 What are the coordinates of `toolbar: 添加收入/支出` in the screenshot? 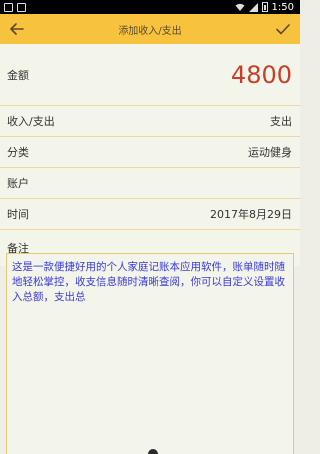 It's located at (150, 29).